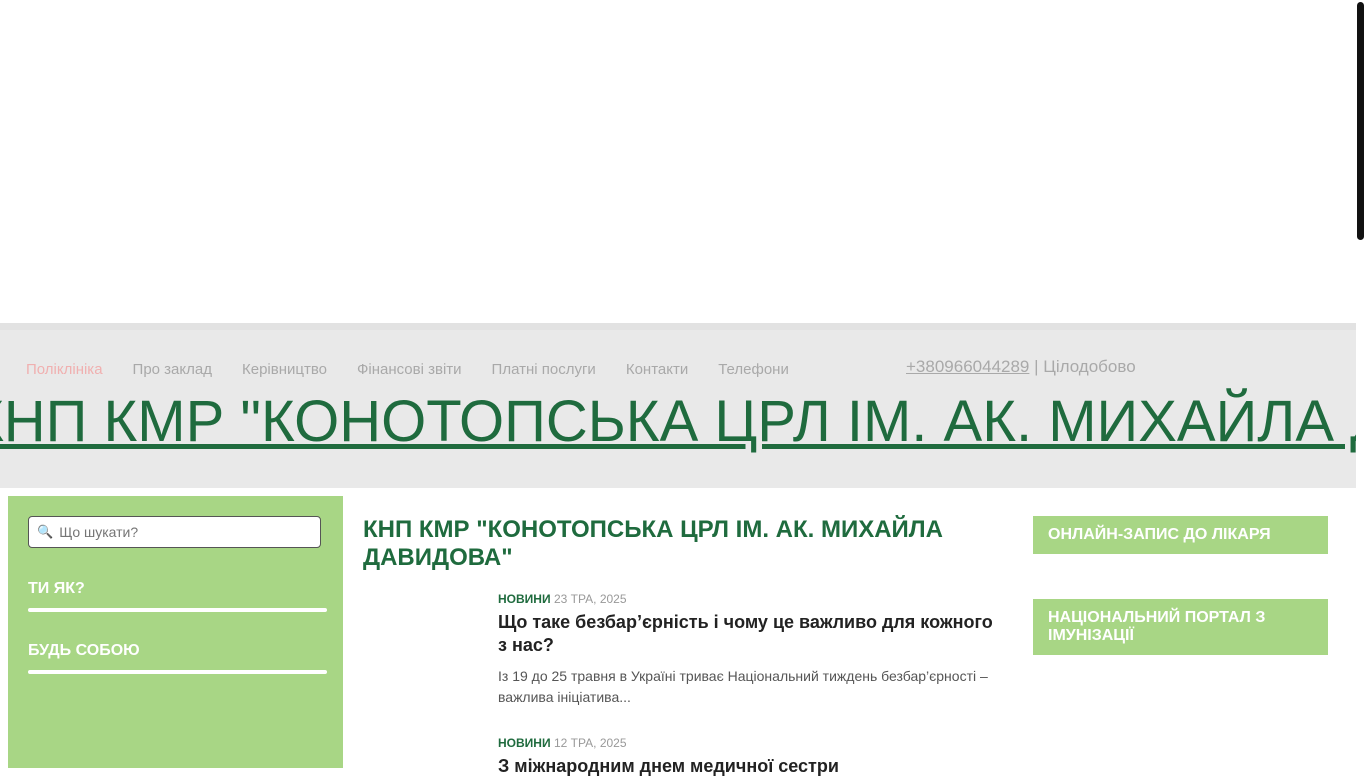  Describe the element at coordinates (179, 532) in the screenshot. I see `search-input` at that location.